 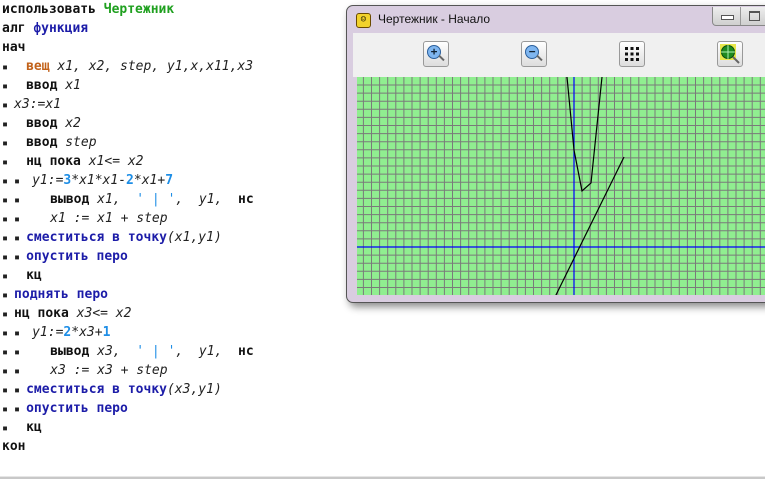 I want to click on code-line: ▪ ▪ x3 := x3 + step, so click(x=85, y=370).